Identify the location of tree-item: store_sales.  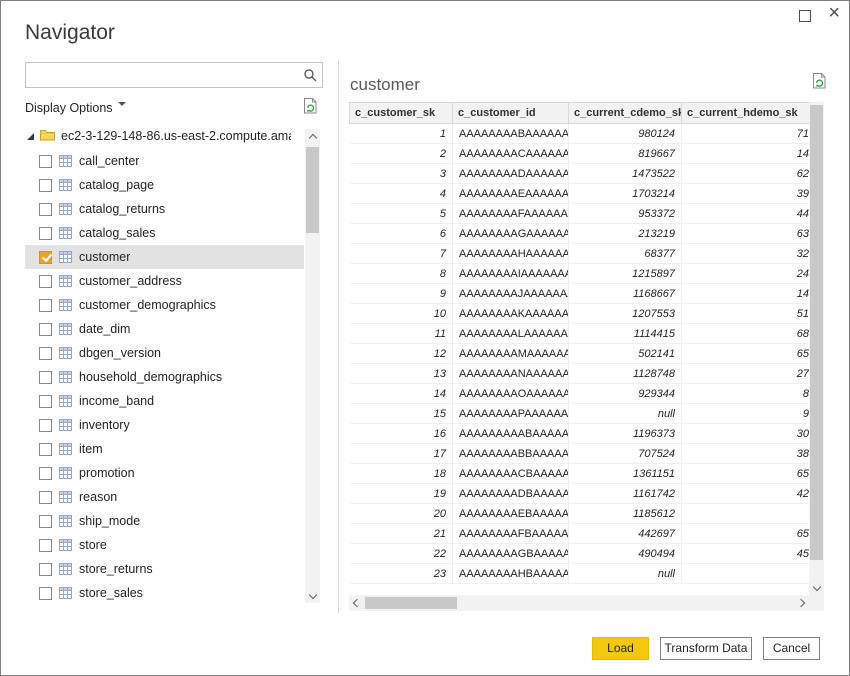
(164, 593).